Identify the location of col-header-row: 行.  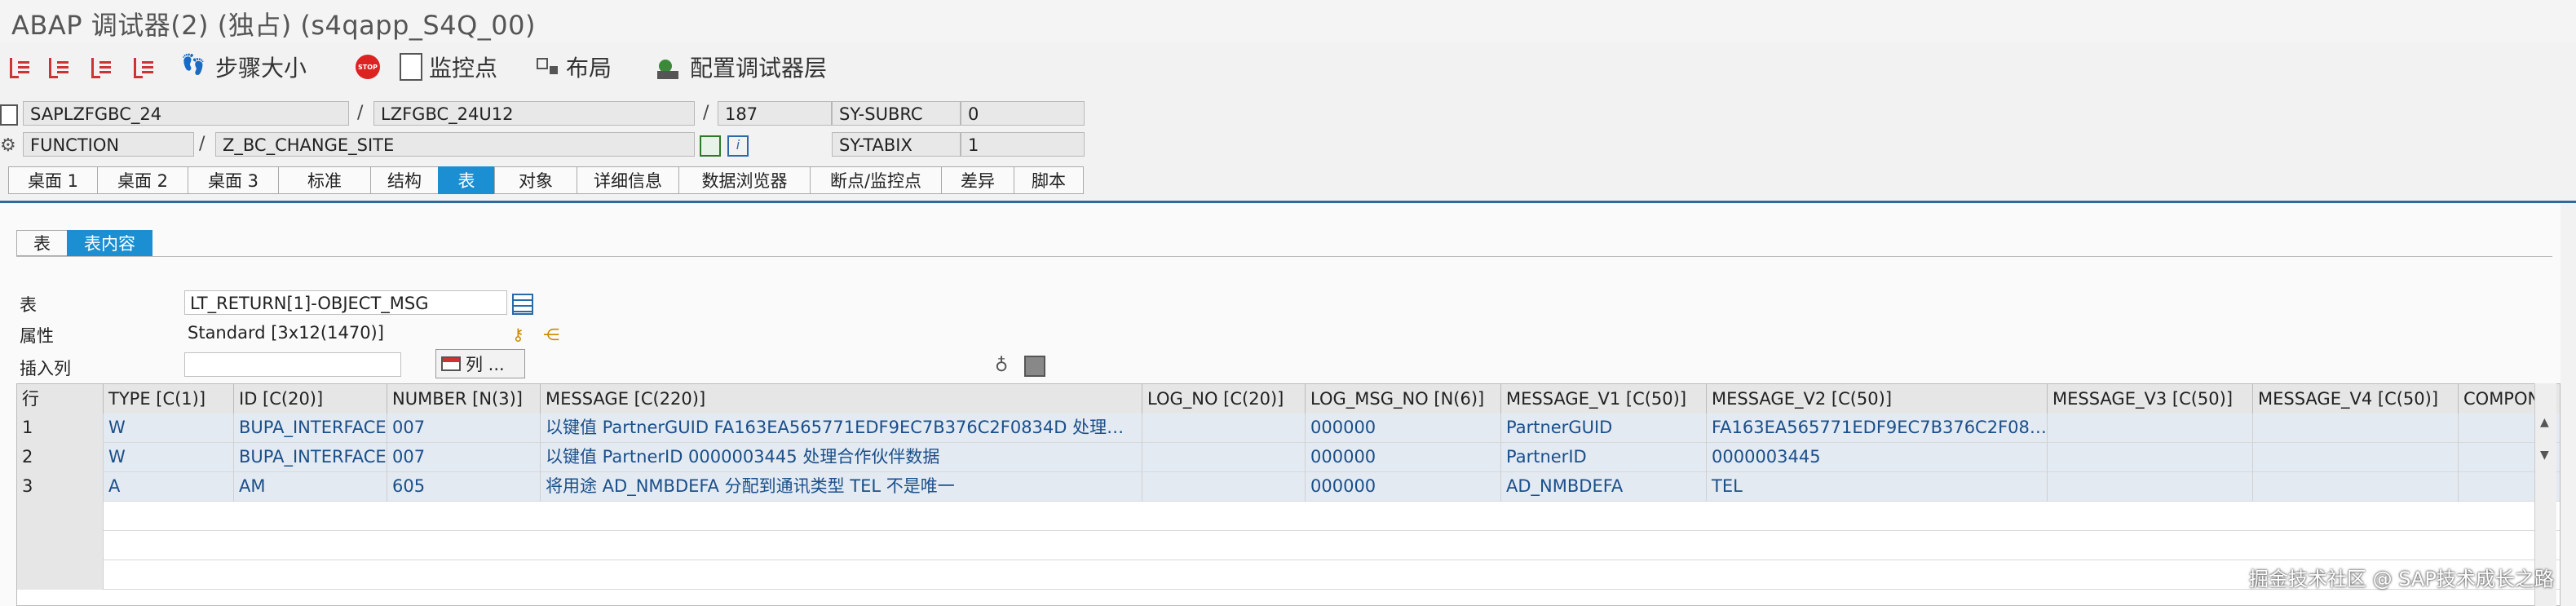
(60, 399).